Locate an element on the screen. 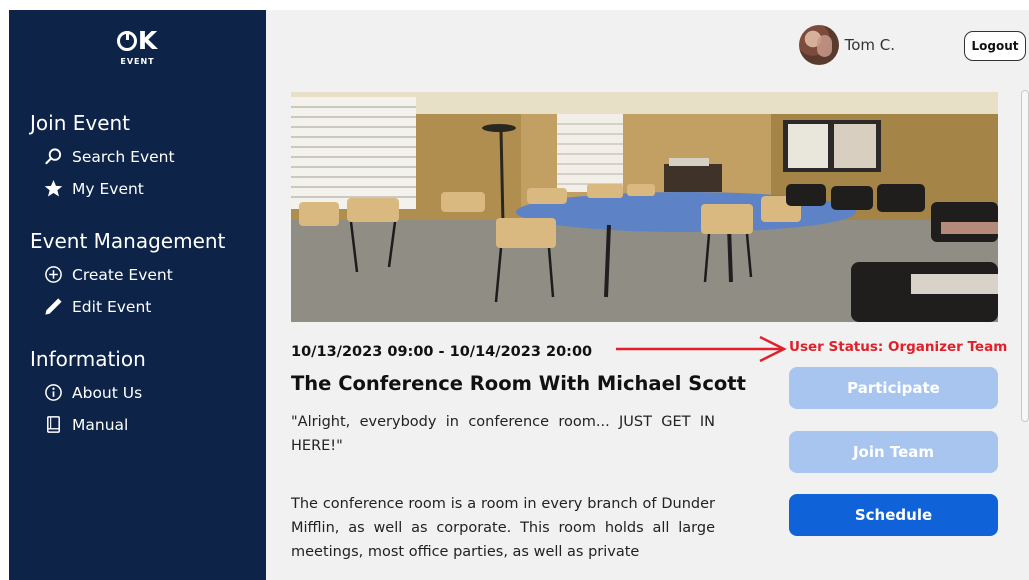 This screenshot has width=1029, height=580. book-icon is located at coordinates (53, 424).